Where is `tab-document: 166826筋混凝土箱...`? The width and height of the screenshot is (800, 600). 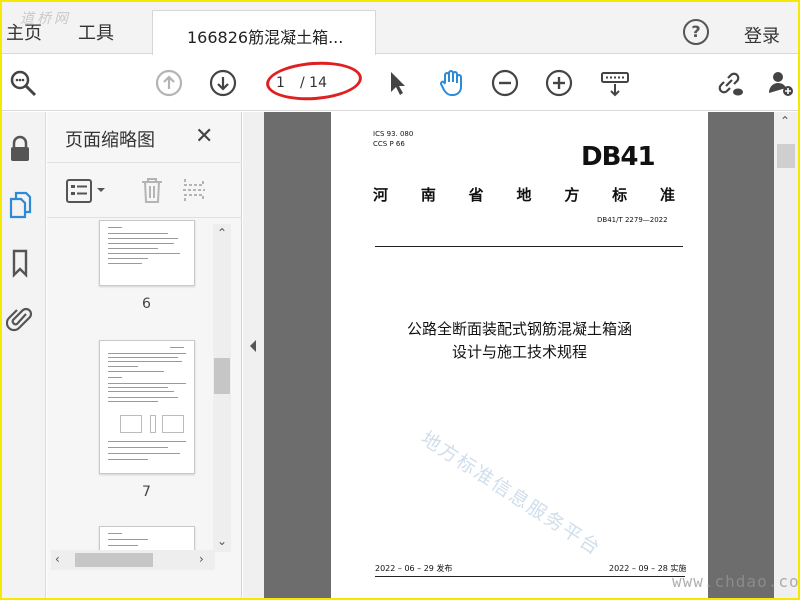
tab-document: 166826筋混凝土箱... is located at coordinates (264, 32).